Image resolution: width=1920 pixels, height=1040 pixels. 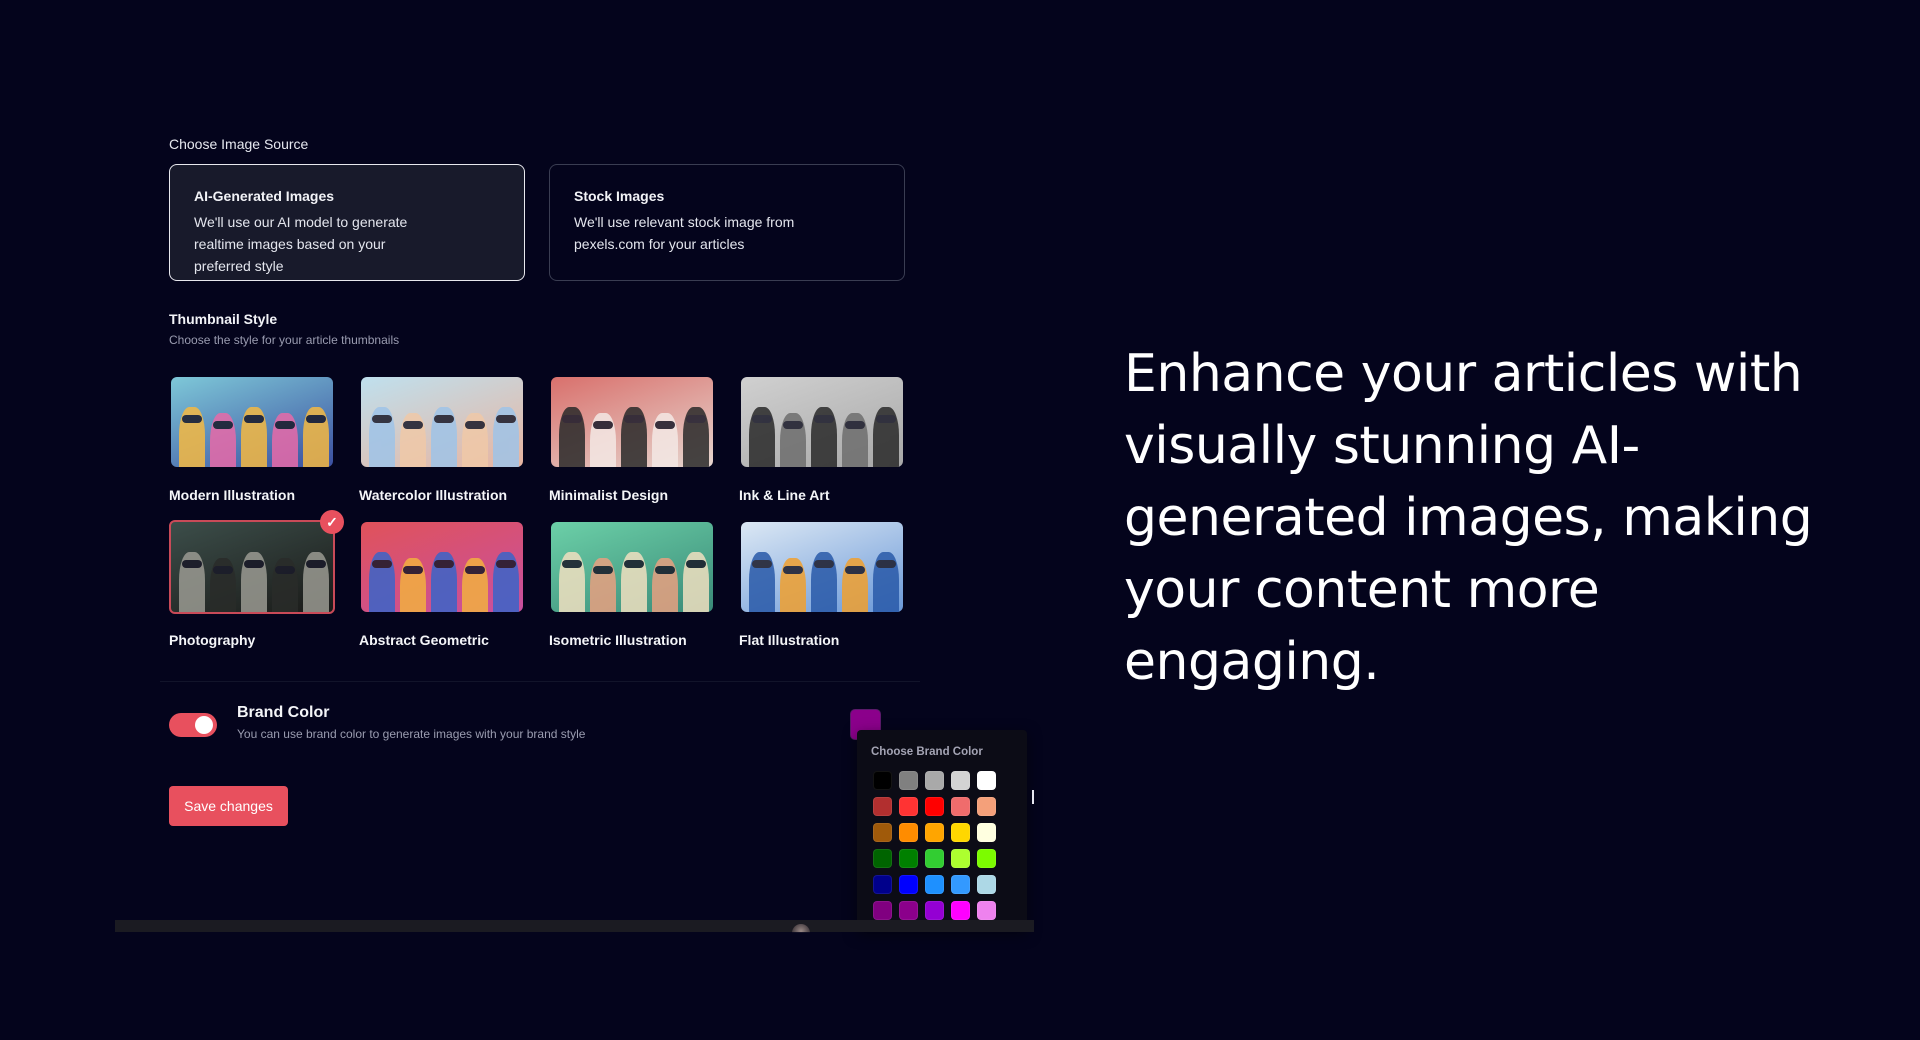 I want to click on thumbnail-style-option: Watercolor Illustration, so click(x=442, y=440).